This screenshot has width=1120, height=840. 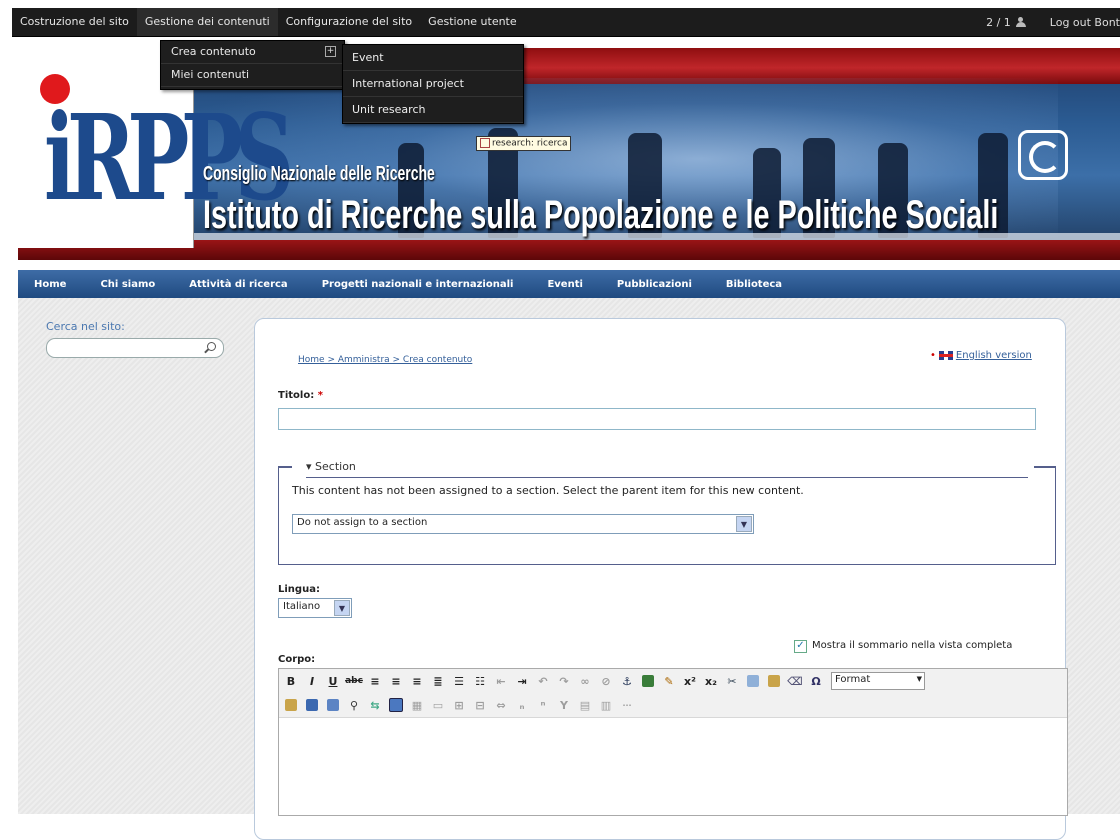 I want to click on outdent-icon: ⇤, so click(x=501, y=681).